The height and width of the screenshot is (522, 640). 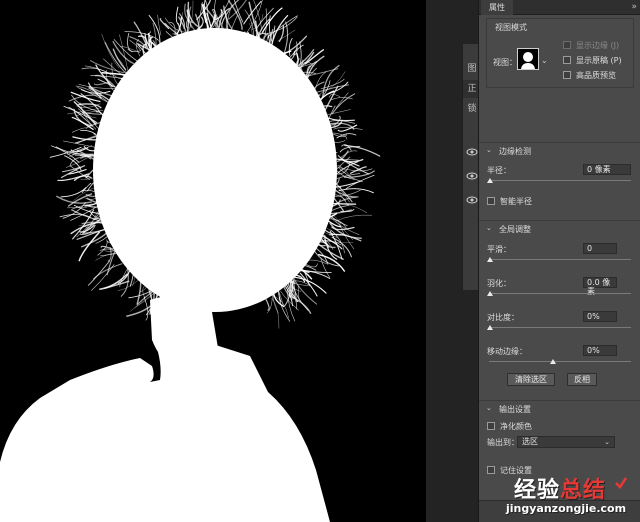 What do you see at coordinates (490, 180) in the screenshot?
I see `radius-slider-thumb` at bounding box center [490, 180].